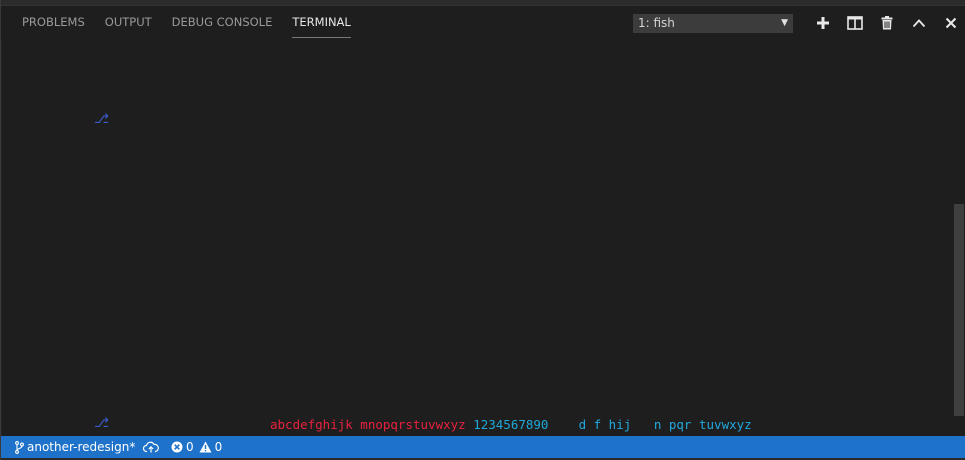 The width and height of the screenshot is (965, 460). Describe the element at coordinates (483, 447) in the screenshot. I see `status-bar: another-redesign* 0 0` at that location.